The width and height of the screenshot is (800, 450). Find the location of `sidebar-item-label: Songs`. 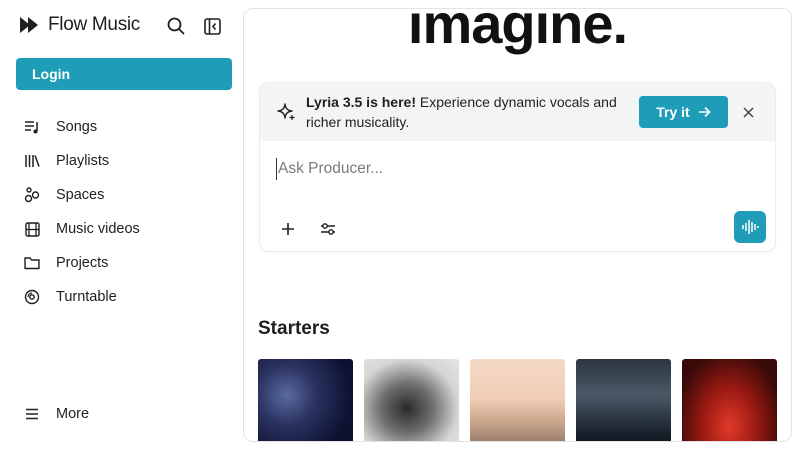

sidebar-item-label: Songs is located at coordinates (77, 127).